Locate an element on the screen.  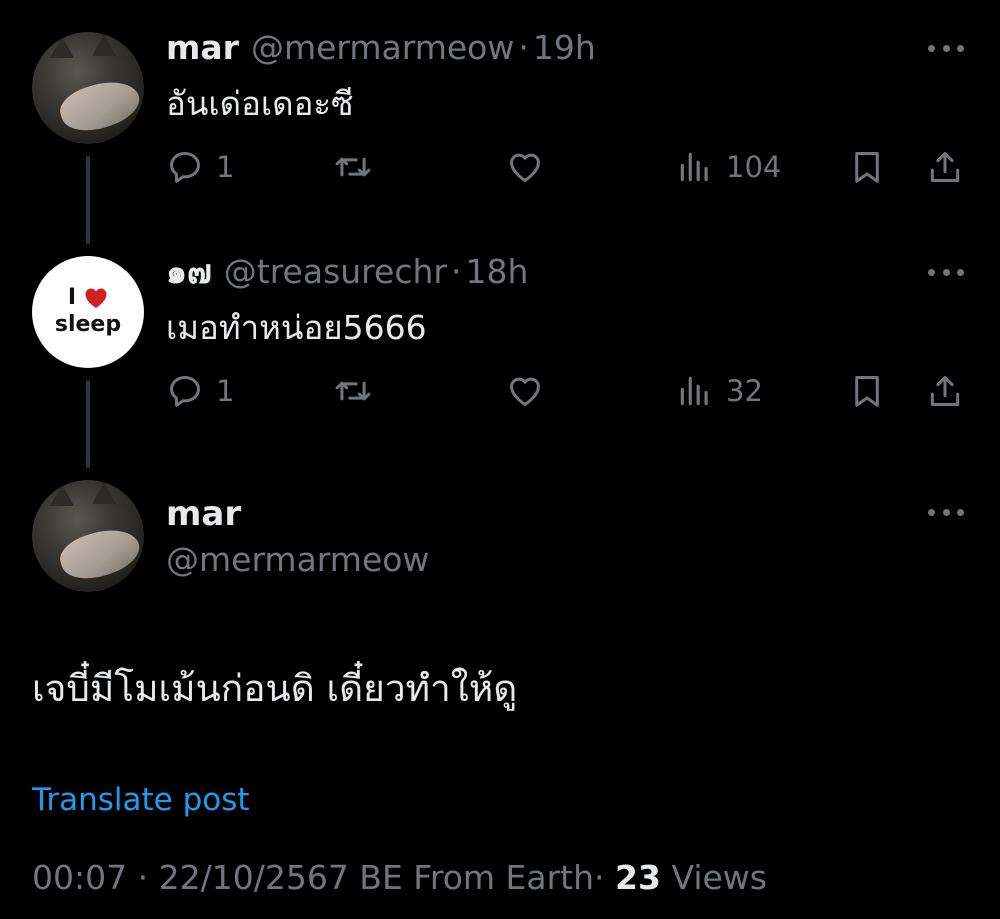
post-header: mar @mermarmeow · 19h is located at coordinates (381, 48).